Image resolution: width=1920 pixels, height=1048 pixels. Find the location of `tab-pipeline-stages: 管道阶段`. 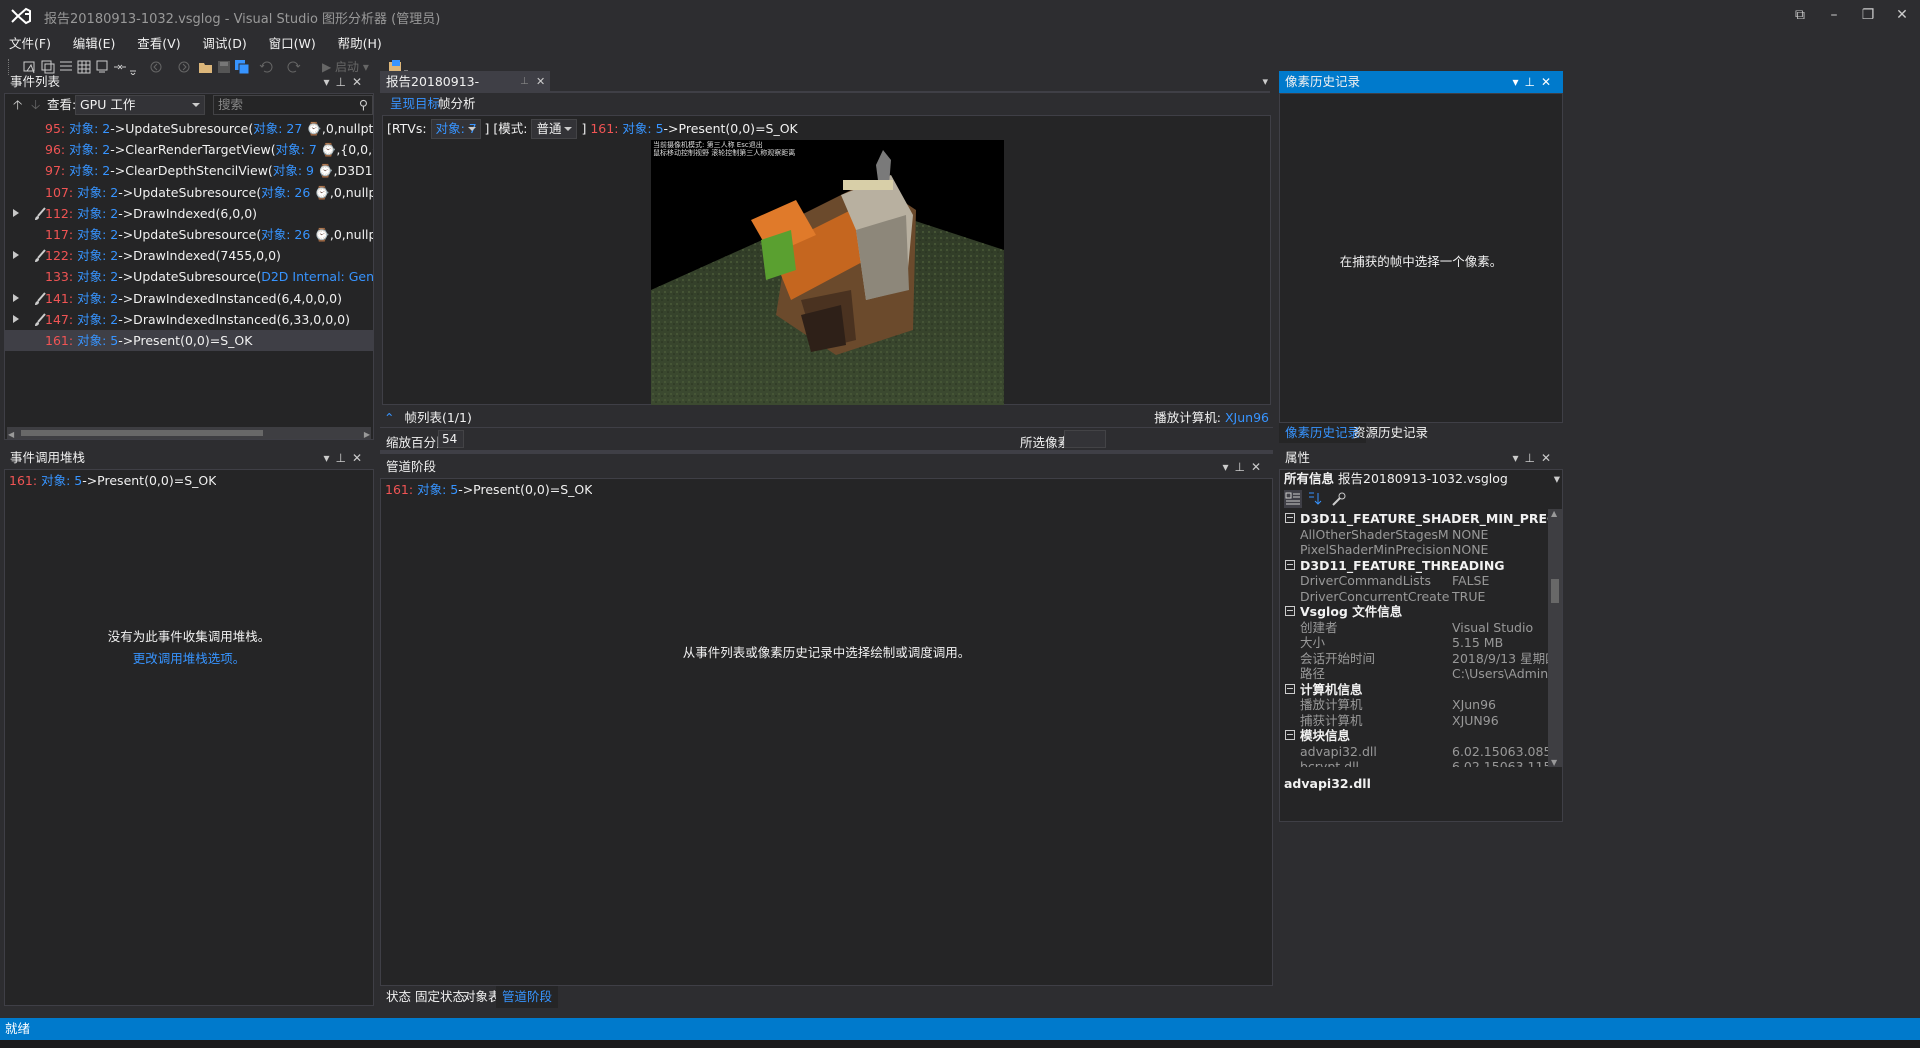

tab-pipeline-stages: 管道阶段 is located at coordinates (527, 997).